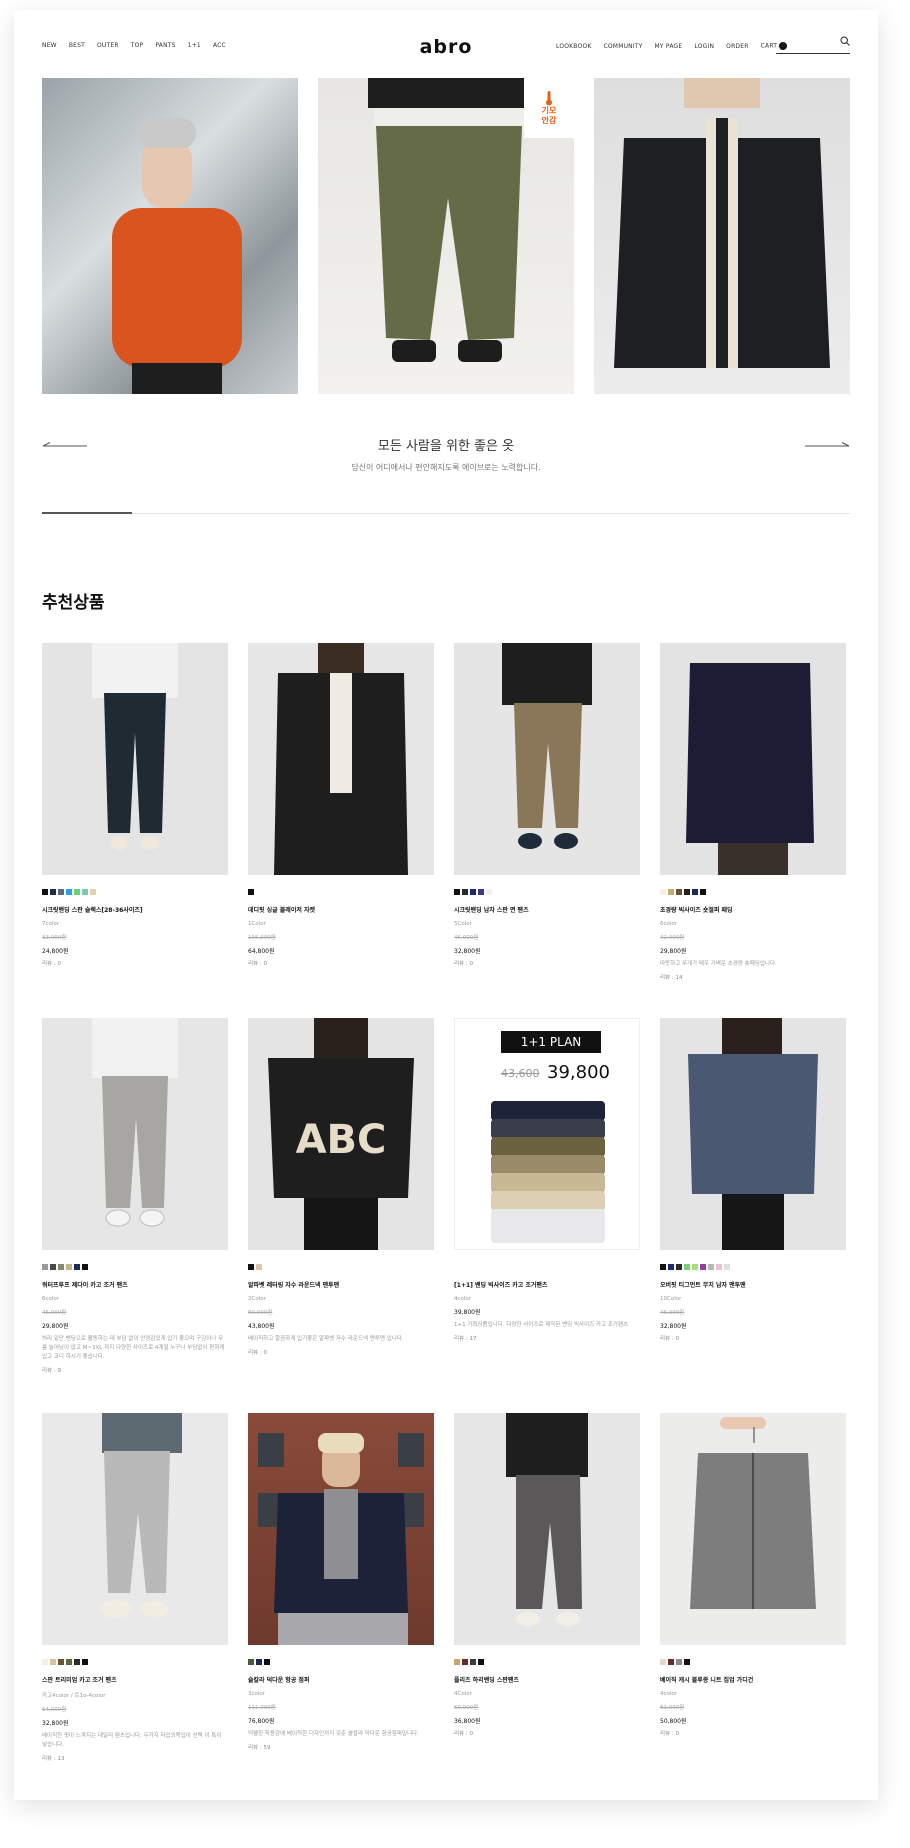  I want to click on nav-item-lookbook: LOOKBOOK, so click(574, 46).